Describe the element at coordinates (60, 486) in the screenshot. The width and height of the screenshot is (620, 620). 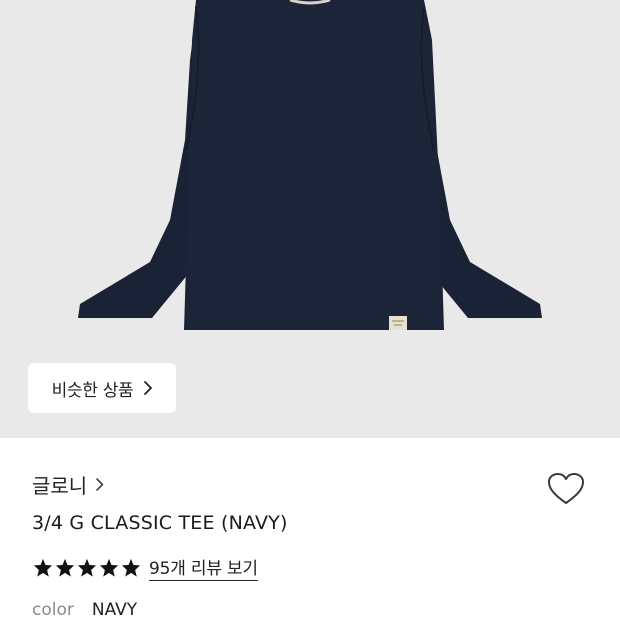
I see `brand-name: 글로니` at that location.